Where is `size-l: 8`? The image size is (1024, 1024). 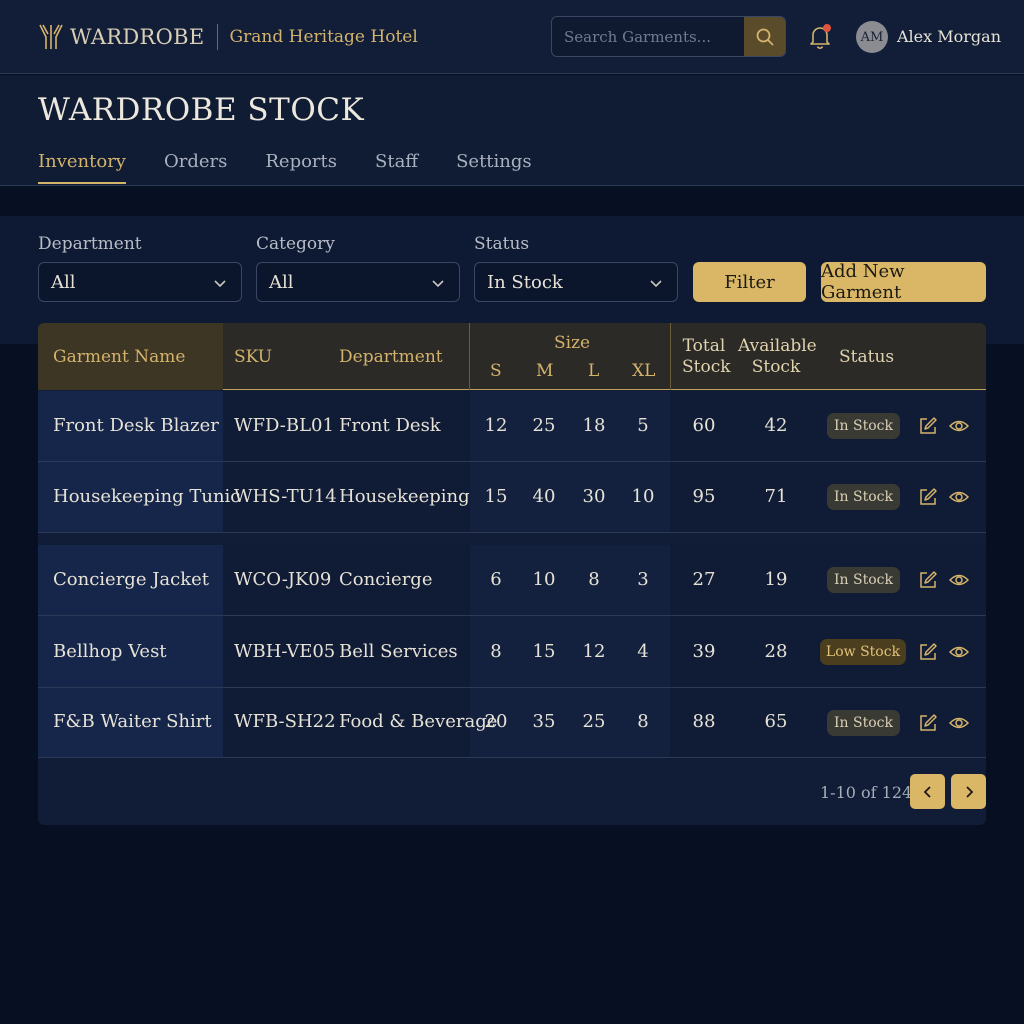
size-l: 8 is located at coordinates (594, 579).